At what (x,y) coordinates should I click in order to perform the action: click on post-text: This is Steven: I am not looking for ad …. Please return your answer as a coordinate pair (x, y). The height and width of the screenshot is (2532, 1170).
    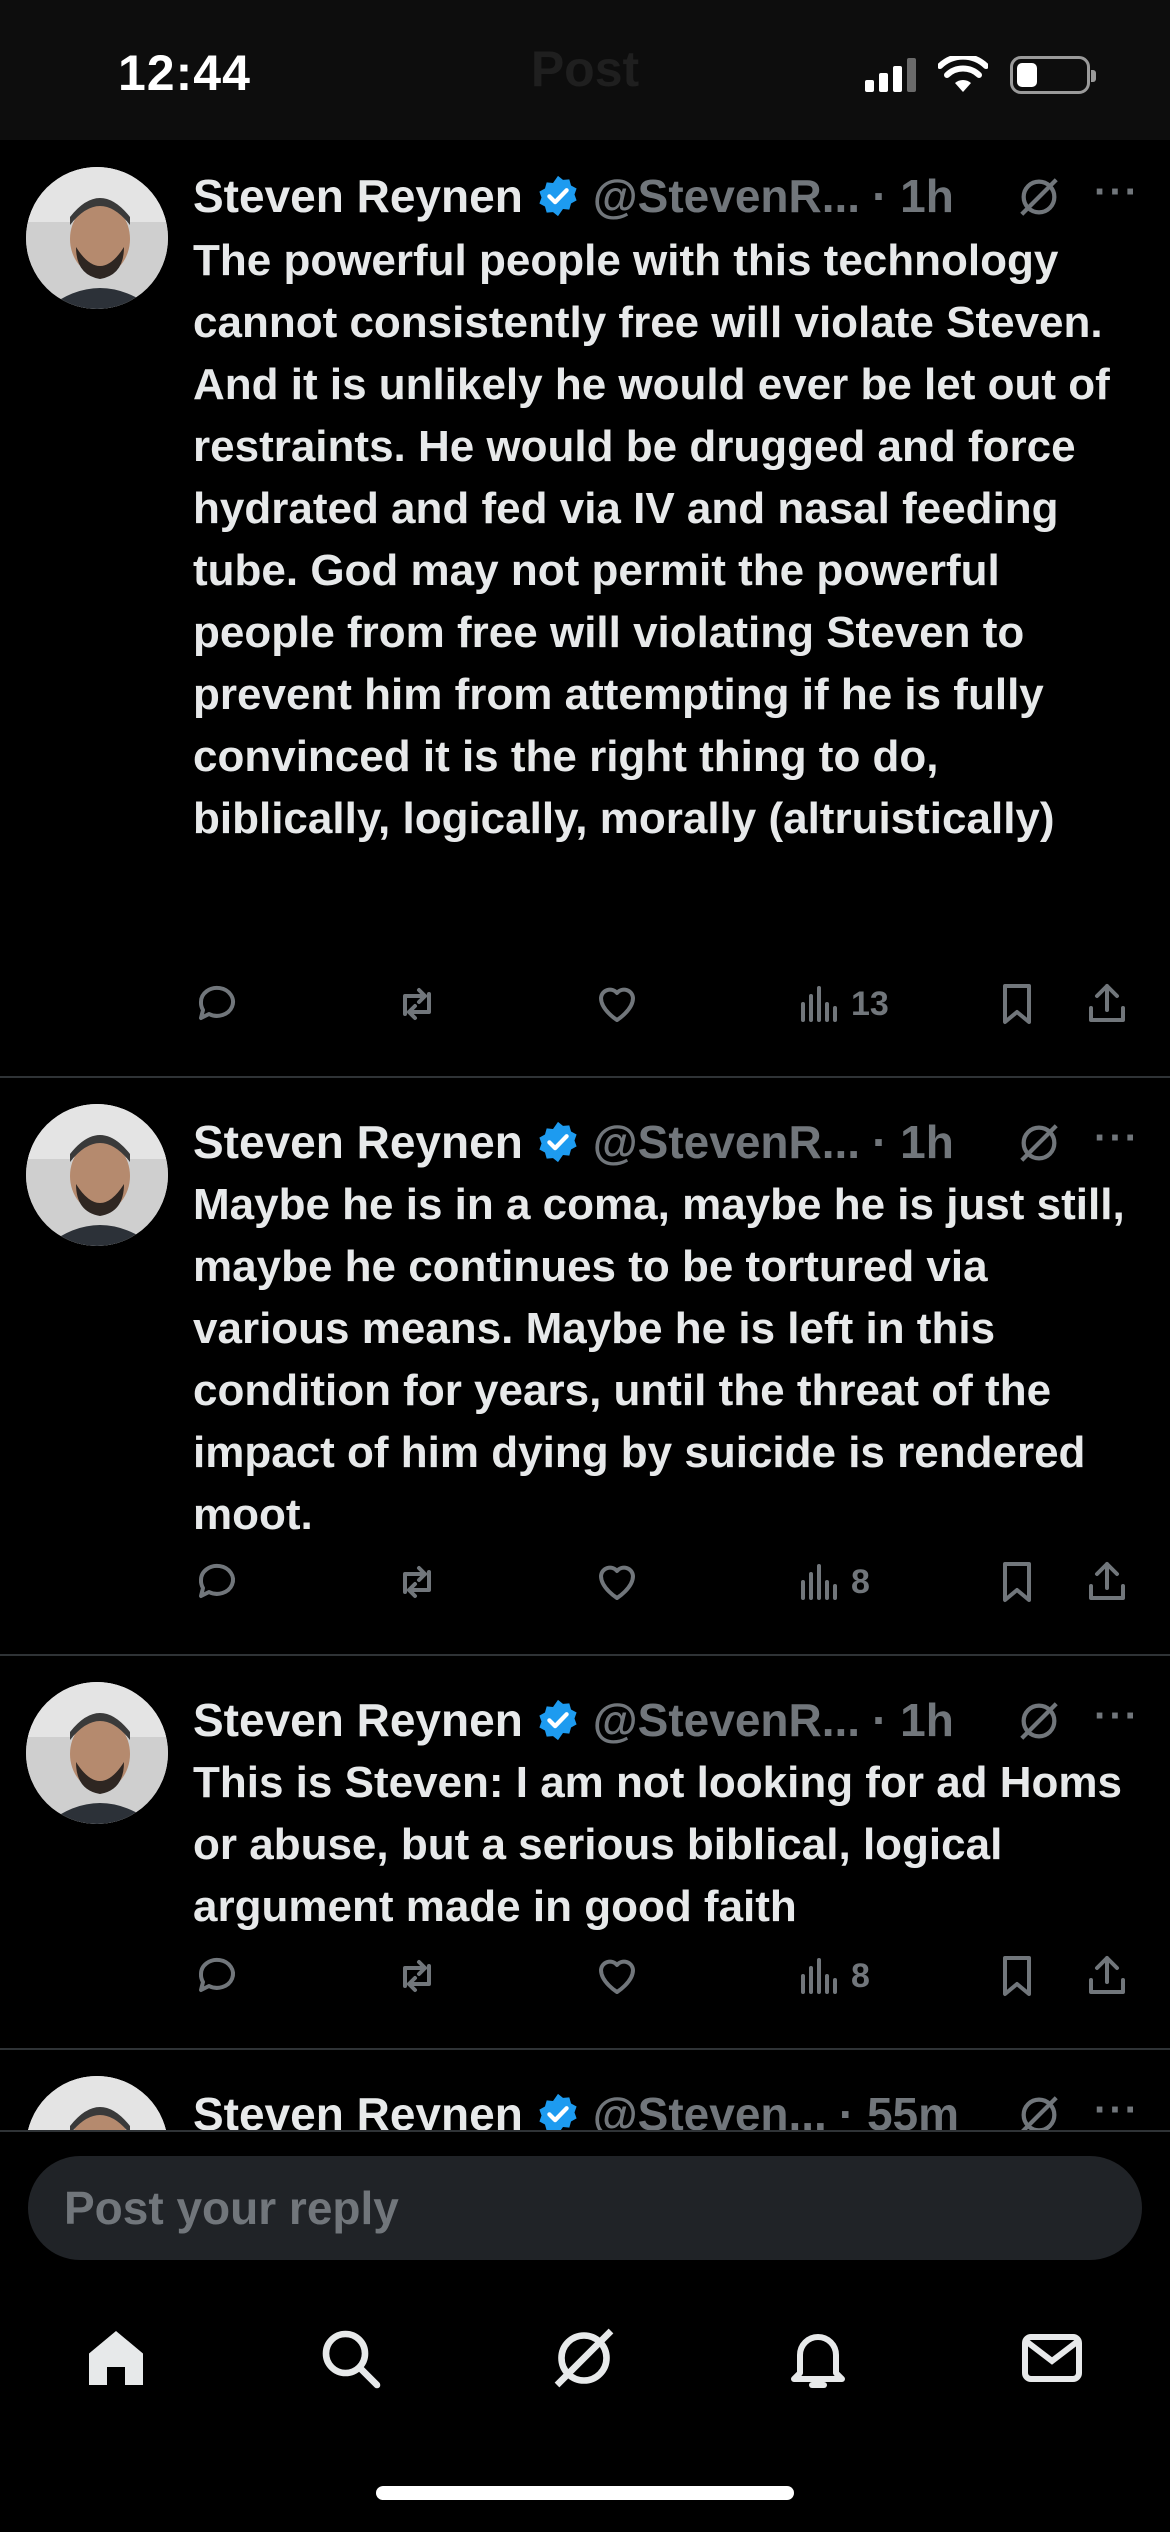
    Looking at the image, I should click on (658, 1844).